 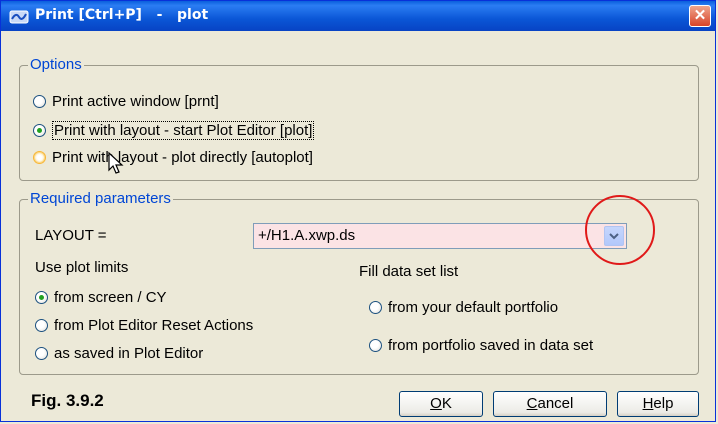 What do you see at coordinates (491, 345) in the screenshot?
I see `option-label: from portfolio saved in data set` at bounding box center [491, 345].